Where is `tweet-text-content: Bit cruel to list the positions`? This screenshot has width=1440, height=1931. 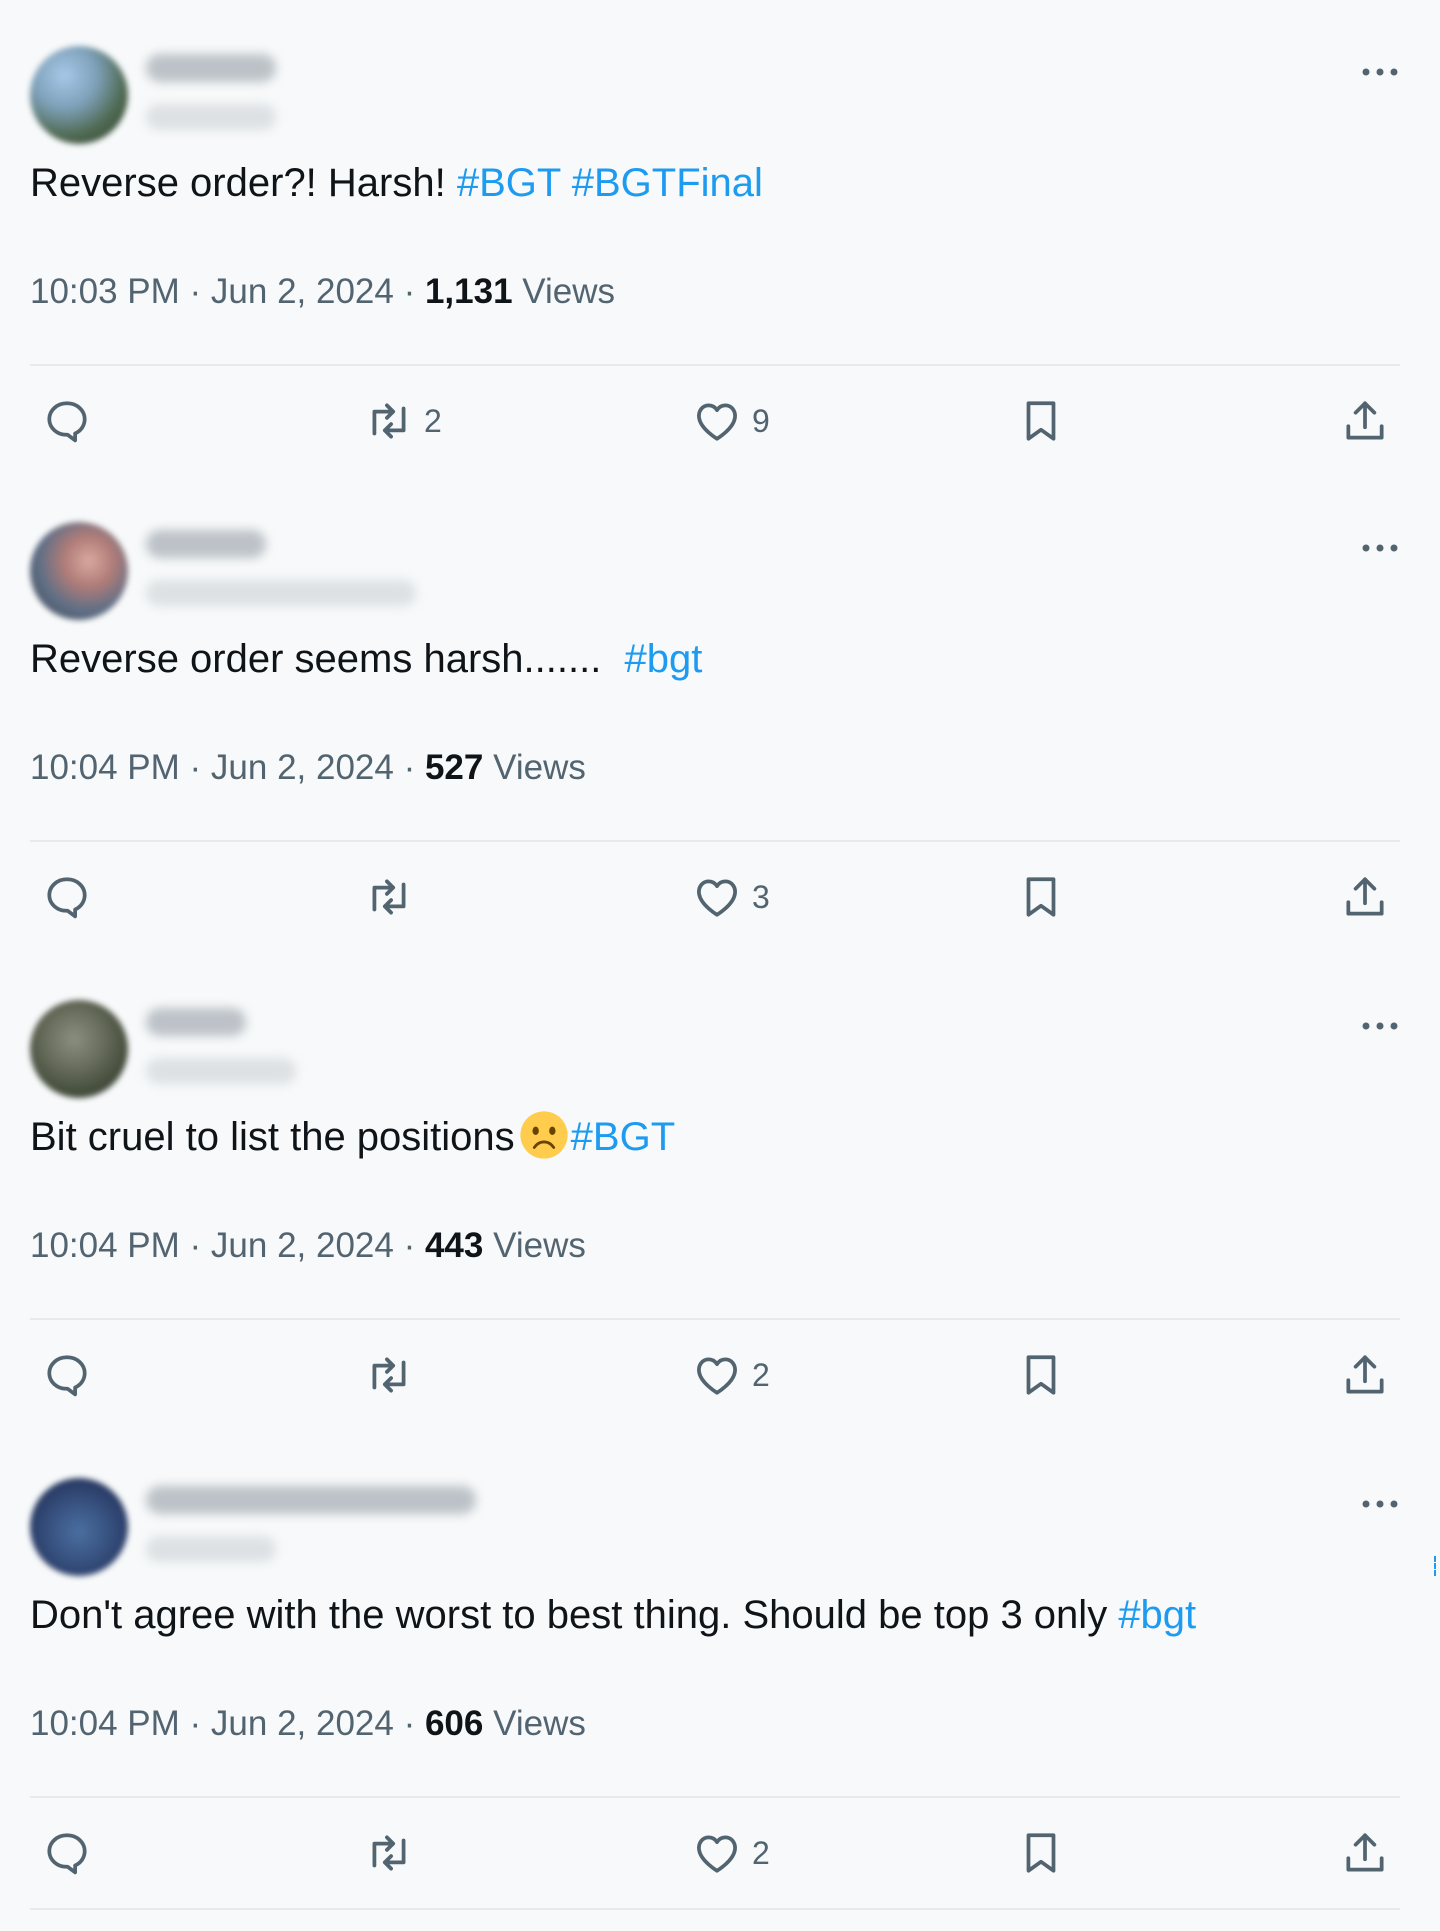
tweet-text-content: Bit cruel to list the positions is located at coordinates (272, 1137).